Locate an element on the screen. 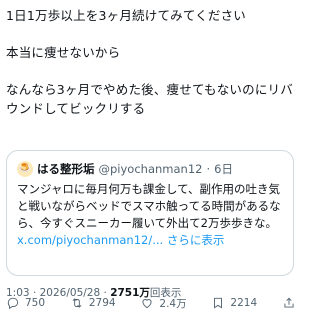 This screenshot has width=320, height=311. quoted-post-date: 6日 is located at coordinates (223, 169).